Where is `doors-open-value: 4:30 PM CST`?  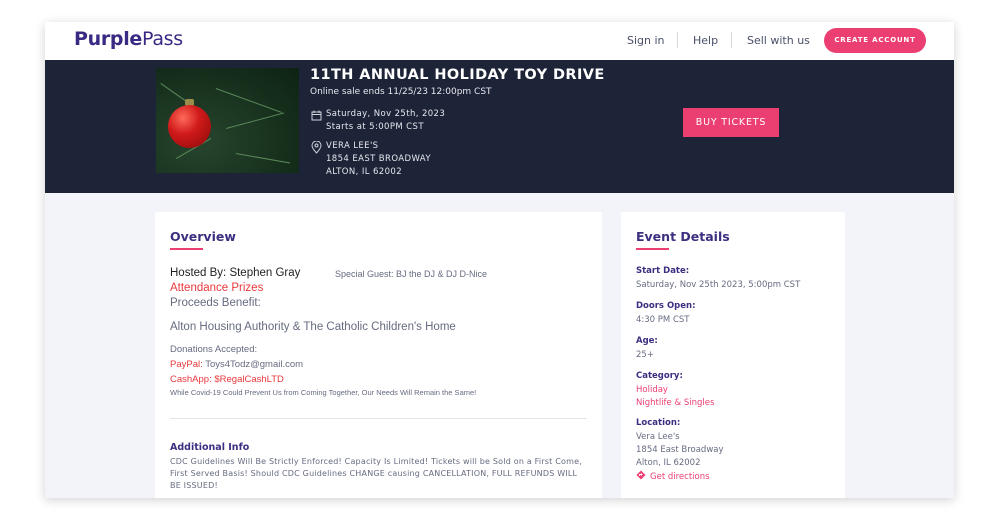 doors-open-value: 4:30 PM CST is located at coordinates (663, 320).